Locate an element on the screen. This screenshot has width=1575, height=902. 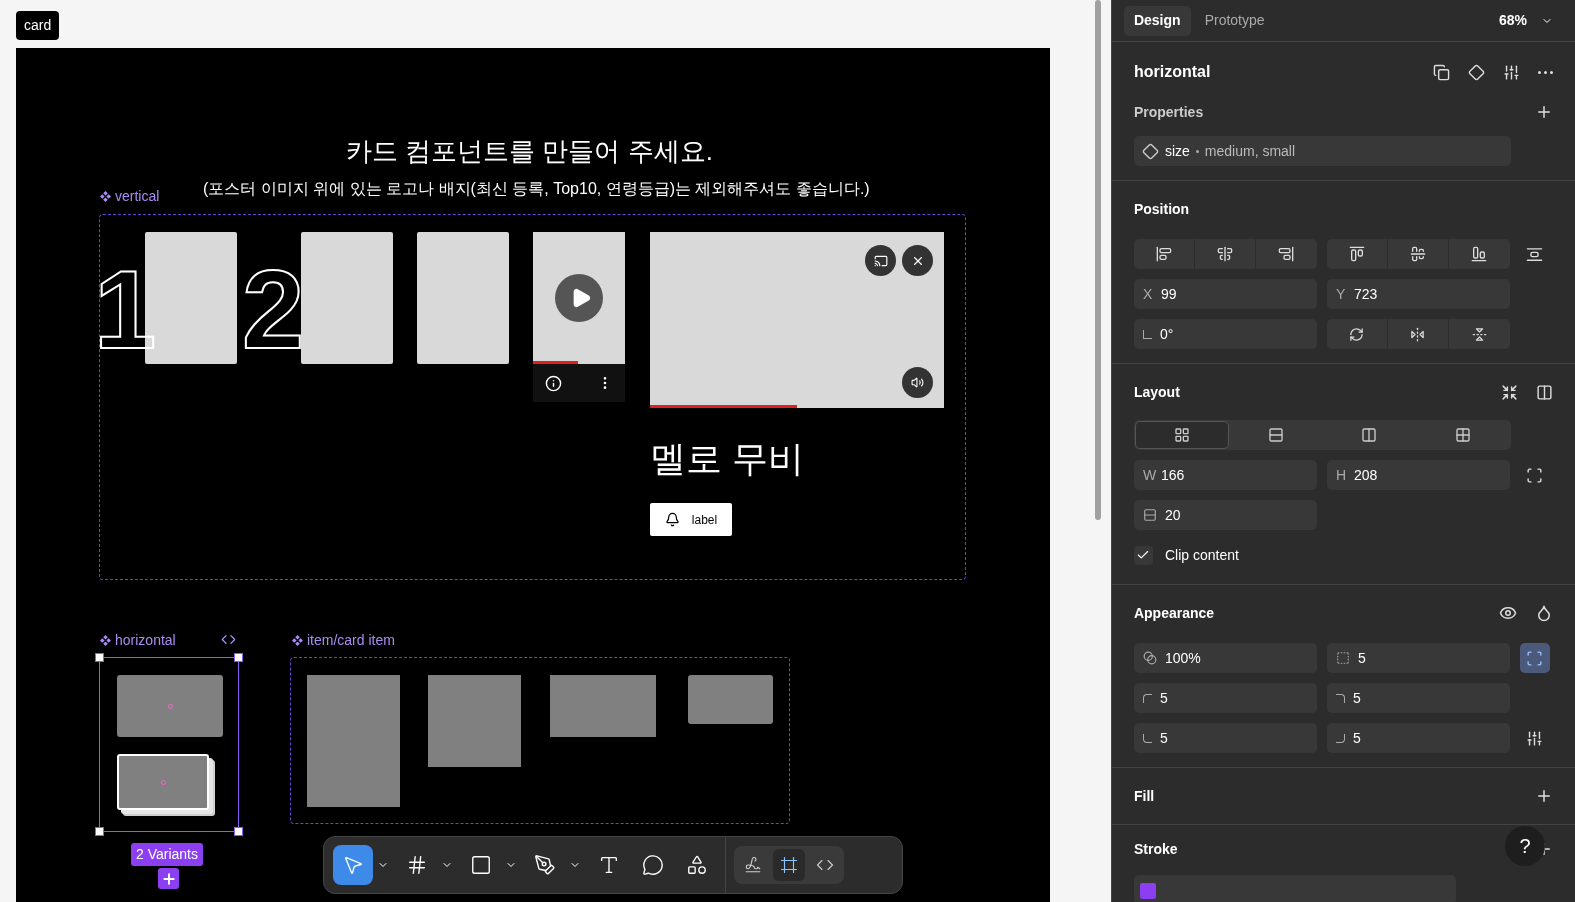
more-icon is located at coordinates (1545, 72).